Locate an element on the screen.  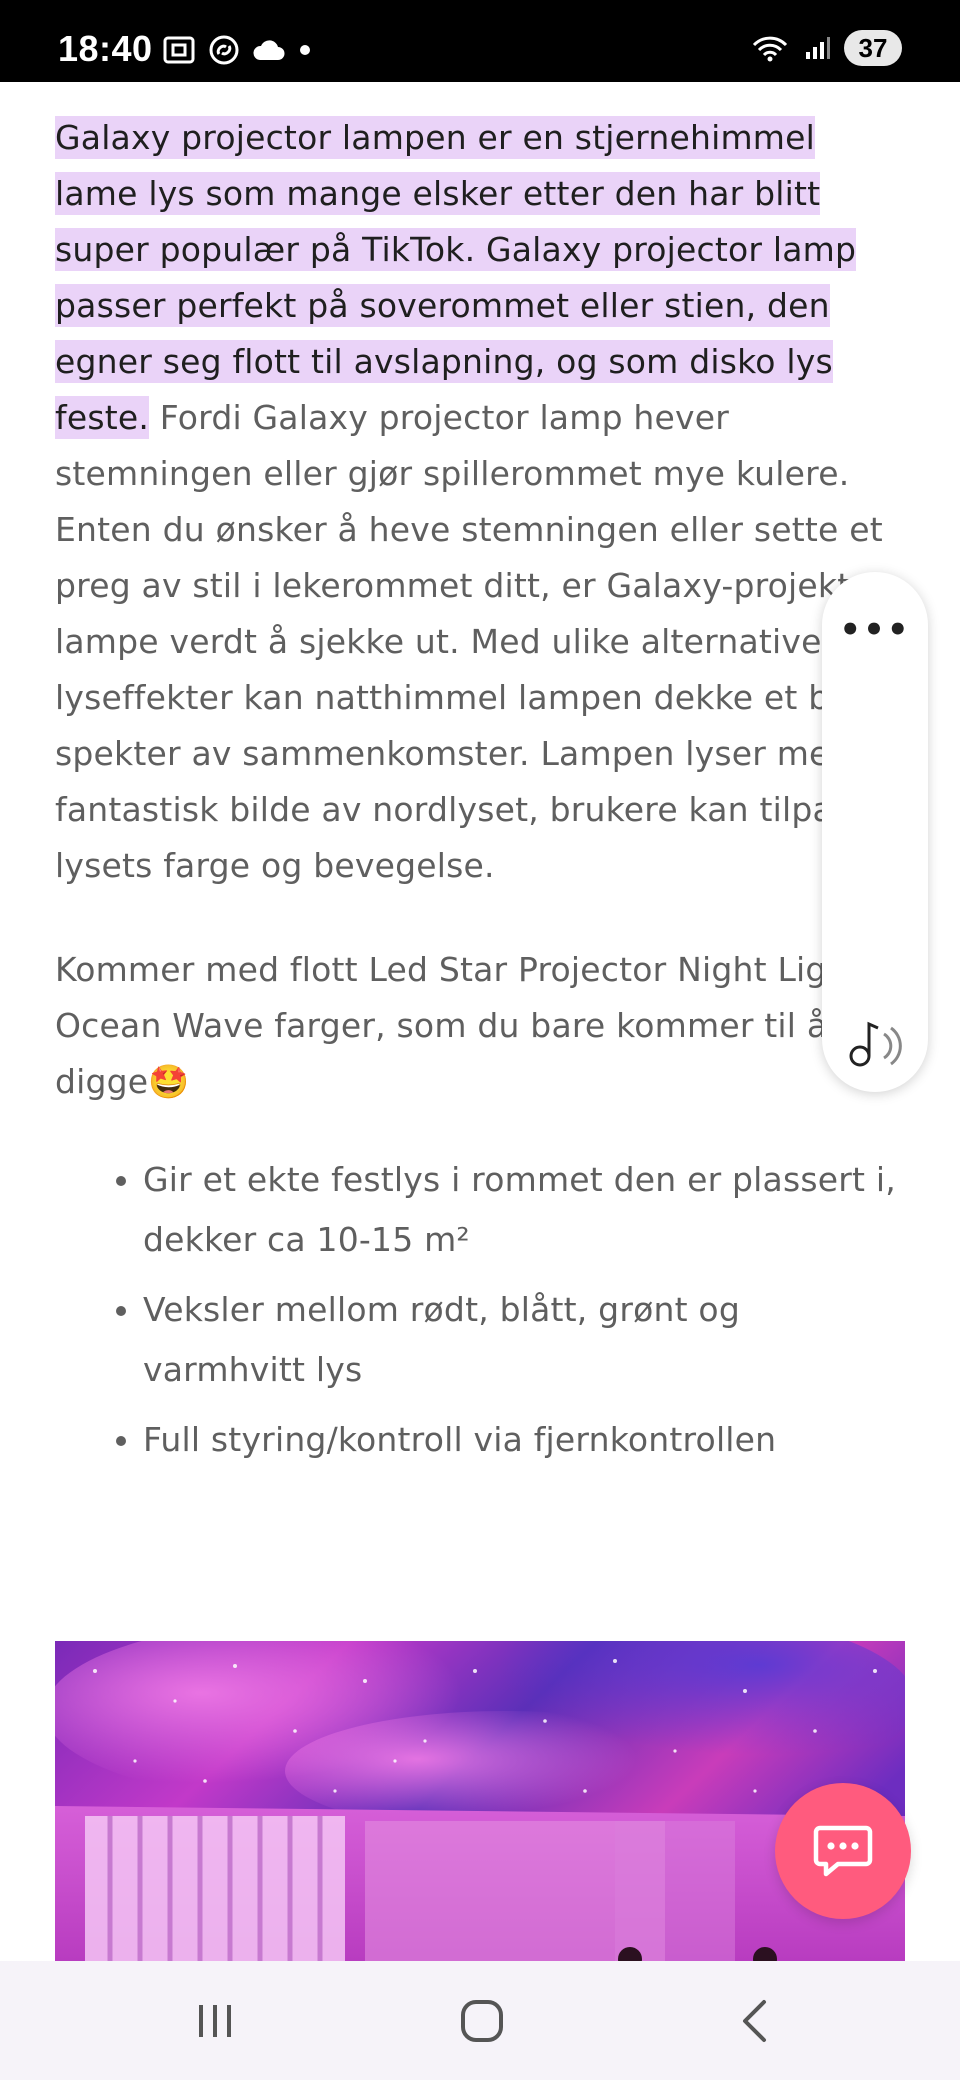
product-image is located at coordinates (480, 1801).